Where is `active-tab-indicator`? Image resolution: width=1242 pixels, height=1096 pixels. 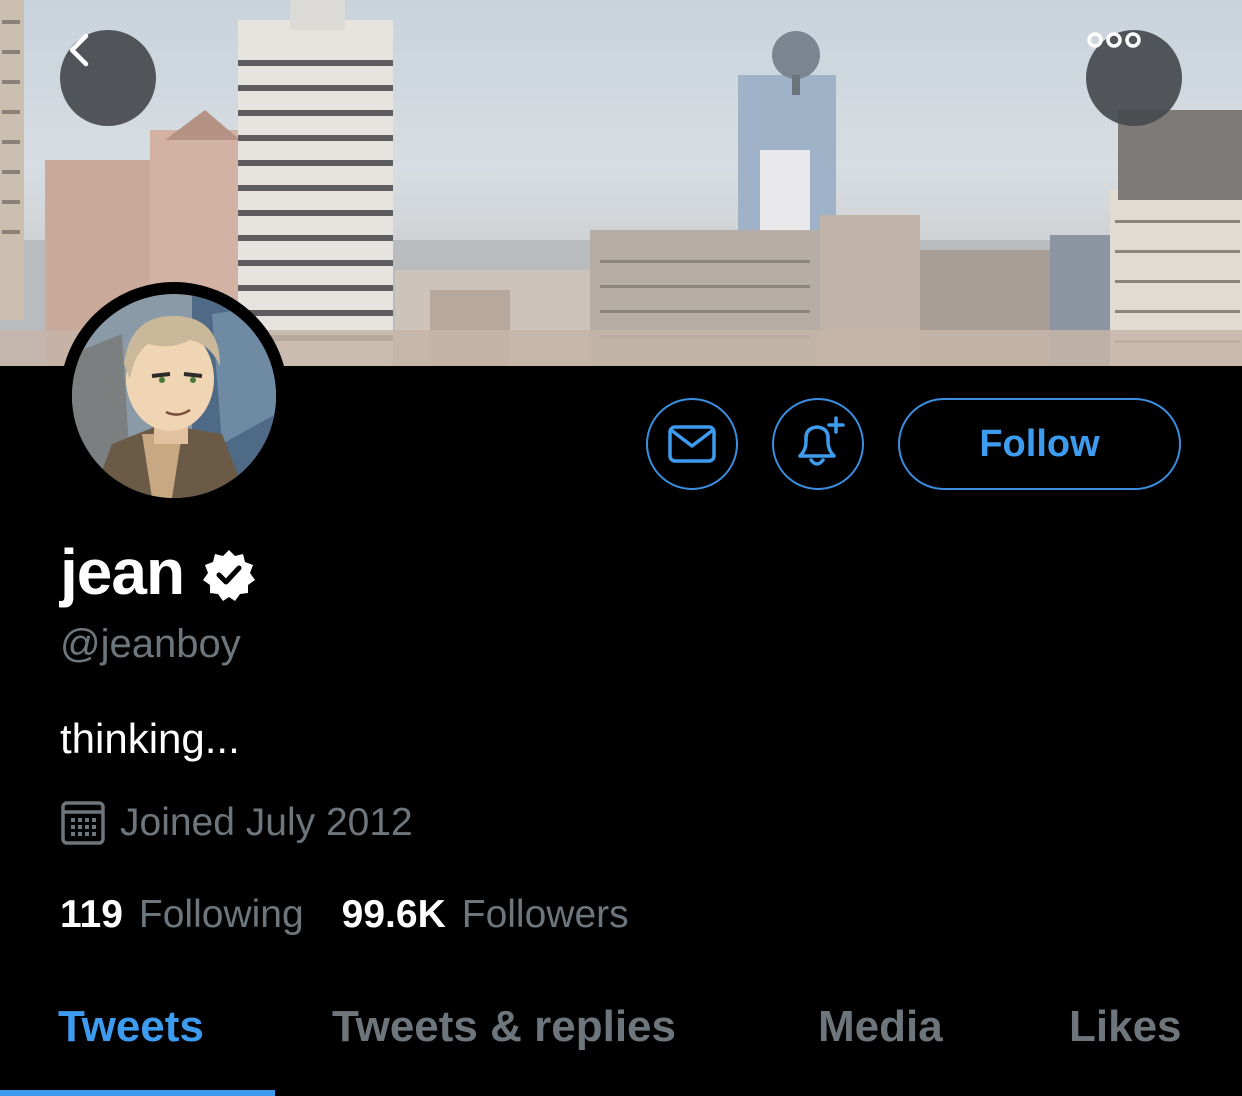
active-tab-indicator is located at coordinates (137, 1093).